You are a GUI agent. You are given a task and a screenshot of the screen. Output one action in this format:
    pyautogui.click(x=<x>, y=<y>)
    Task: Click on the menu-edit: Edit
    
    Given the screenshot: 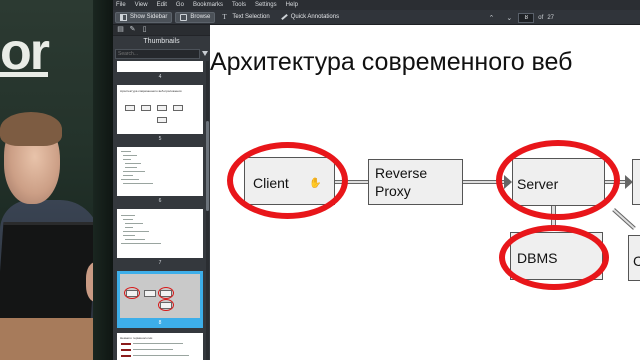 What is the action you would take?
    pyautogui.click(x=162, y=5)
    